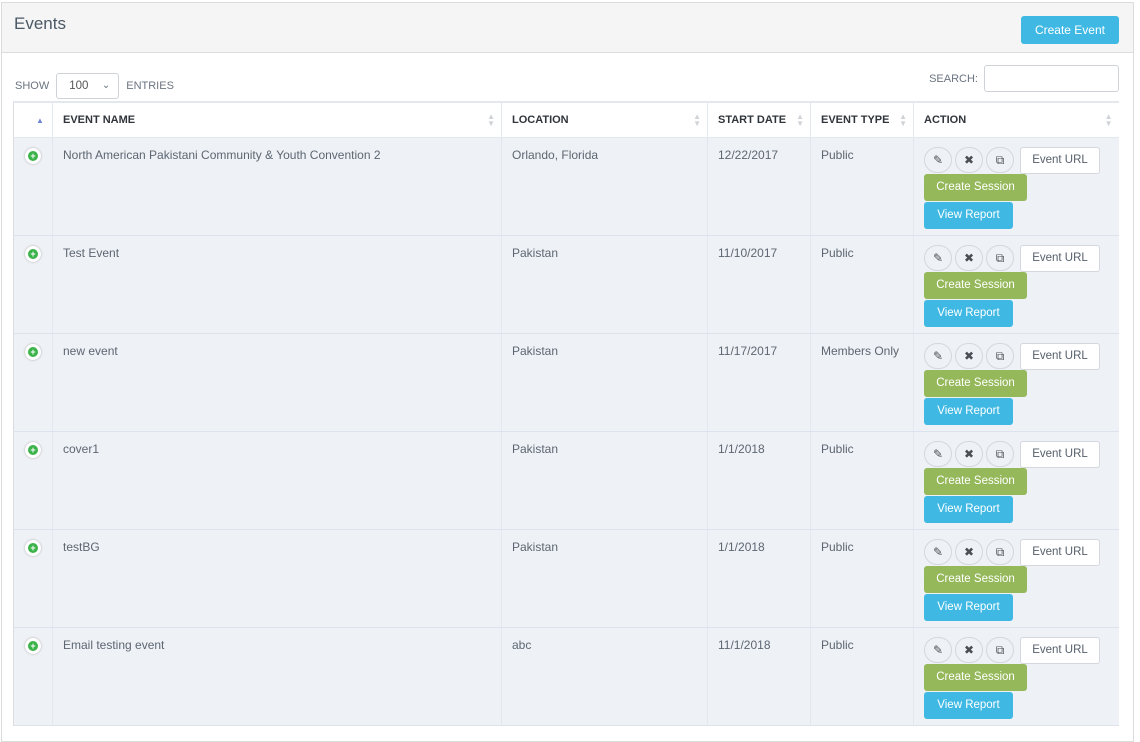 The height and width of the screenshot is (742, 1140). What do you see at coordinates (759, 480) in the screenshot?
I see `start-date-cell: 1/1/2018` at bounding box center [759, 480].